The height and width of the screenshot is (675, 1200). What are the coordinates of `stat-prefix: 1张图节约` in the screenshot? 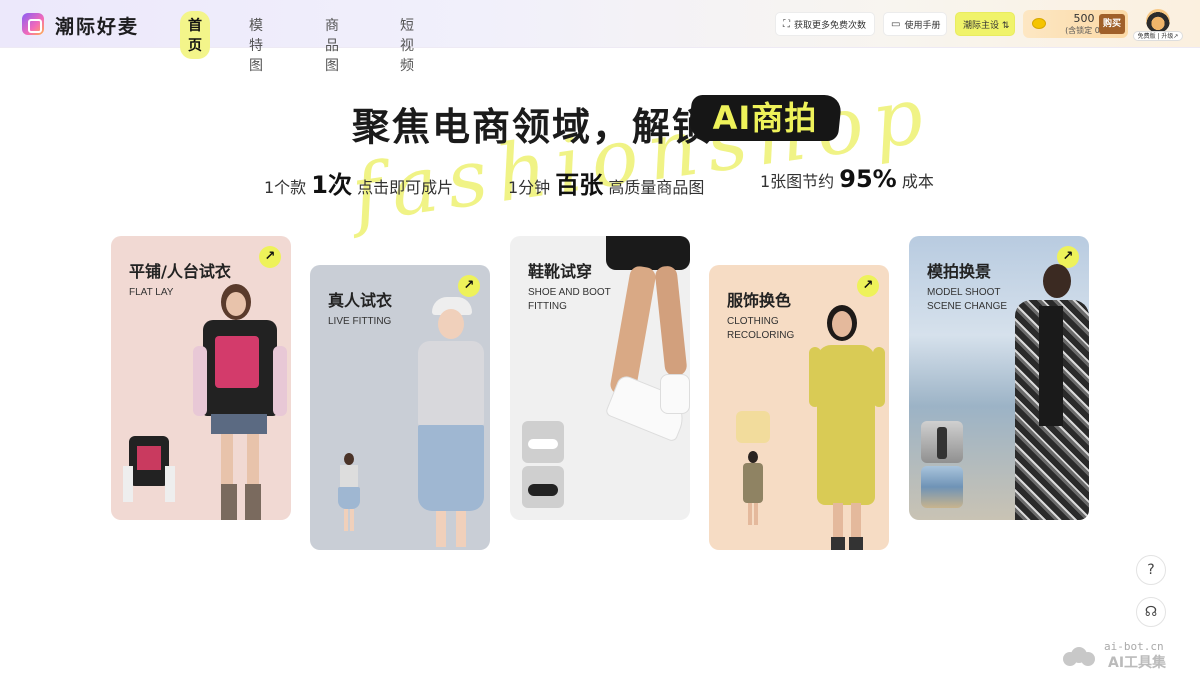 It's located at (797, 181).